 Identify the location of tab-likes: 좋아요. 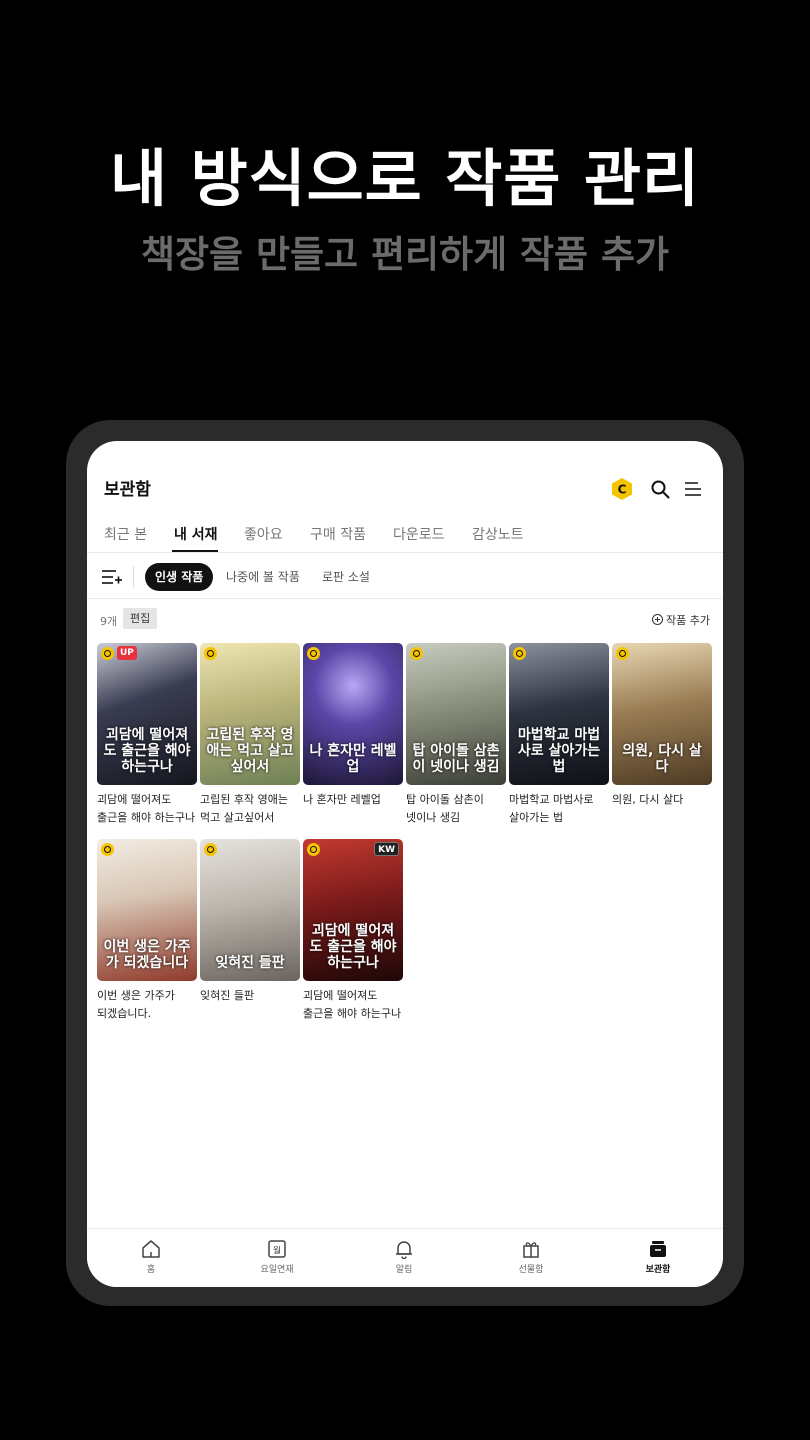
(263, 534).